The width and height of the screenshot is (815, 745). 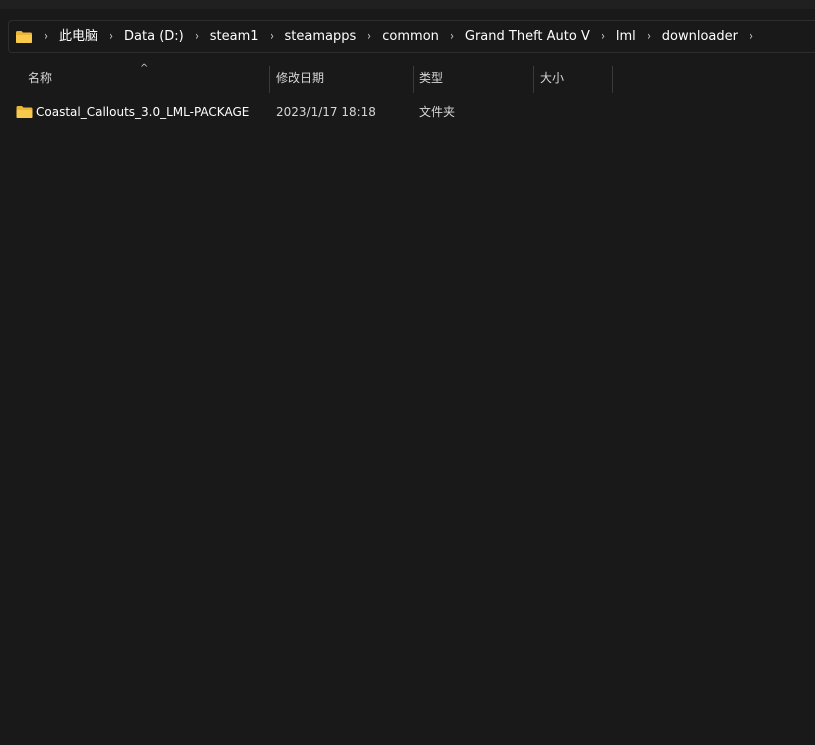 What do you see at coordinates (407, 78) in the screenshot?
I see `column-header-row: ^ 名称 修改日期 类型 大小` at bounding box center [407, 78].